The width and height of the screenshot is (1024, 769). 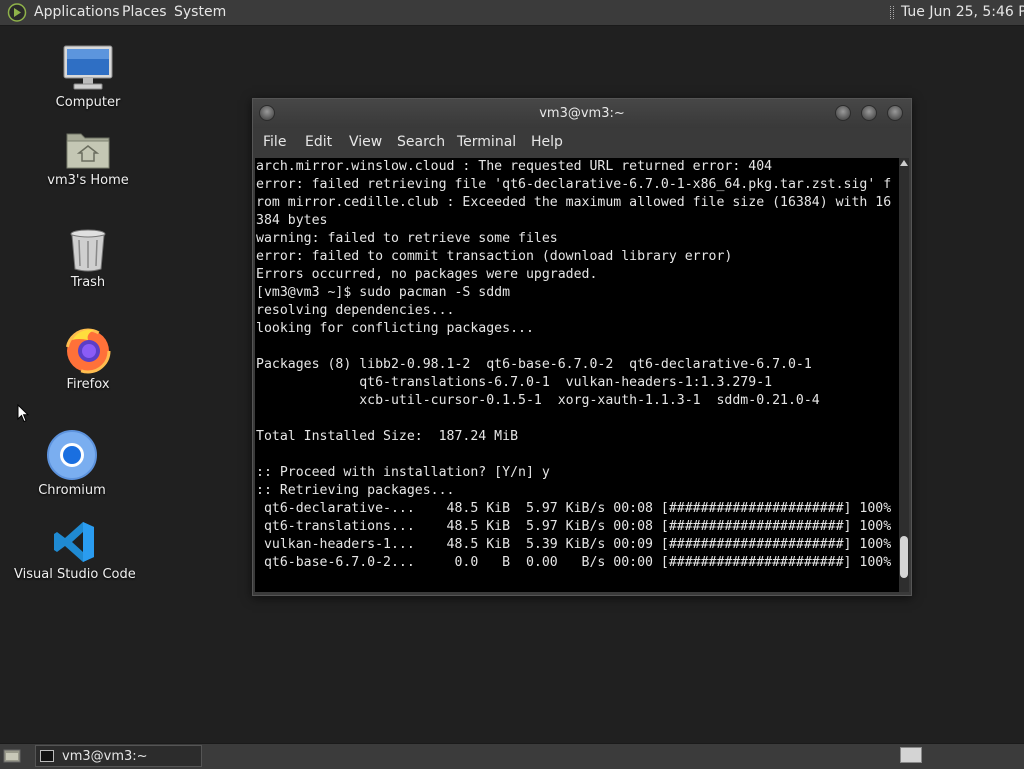 What do you see at coordinates (88, 384) in the screenshot?
I see `desktop-icon-label: Firefox` at bounding box center [88, 384].